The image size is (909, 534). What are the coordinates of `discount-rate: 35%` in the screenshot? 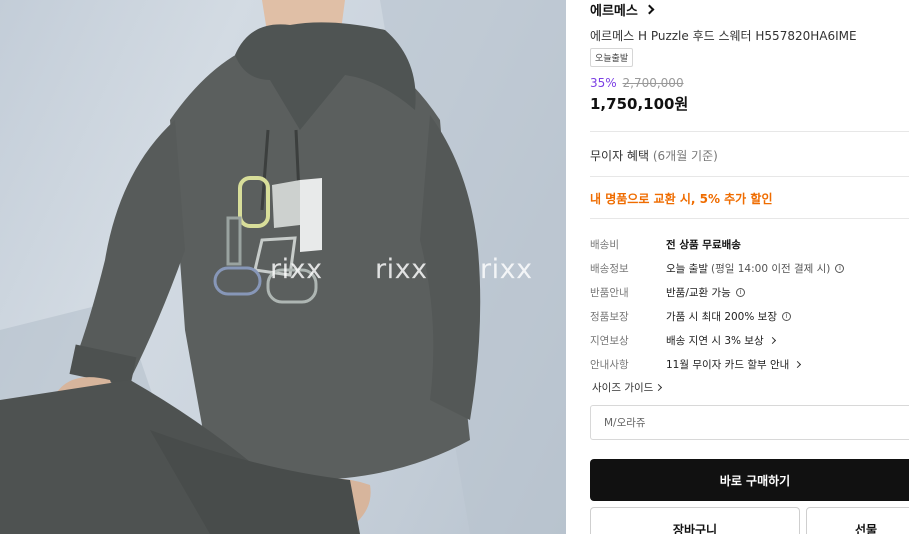 It's located at (603, 83).